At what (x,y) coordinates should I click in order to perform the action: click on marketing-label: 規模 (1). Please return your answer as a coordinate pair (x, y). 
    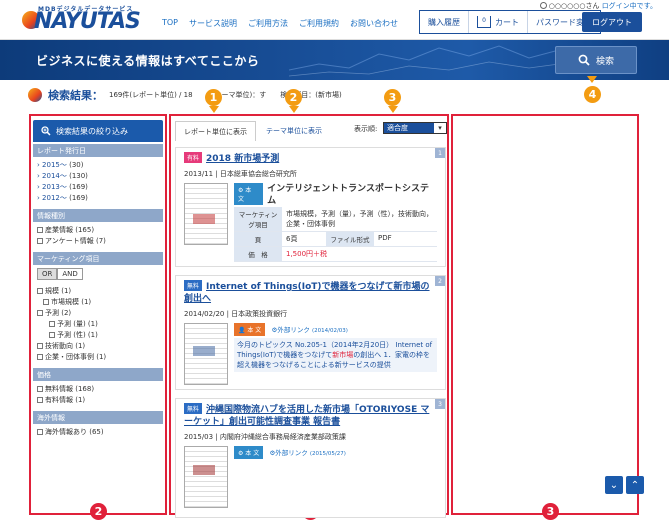
    Looking at the image, I should click on (58, 291).